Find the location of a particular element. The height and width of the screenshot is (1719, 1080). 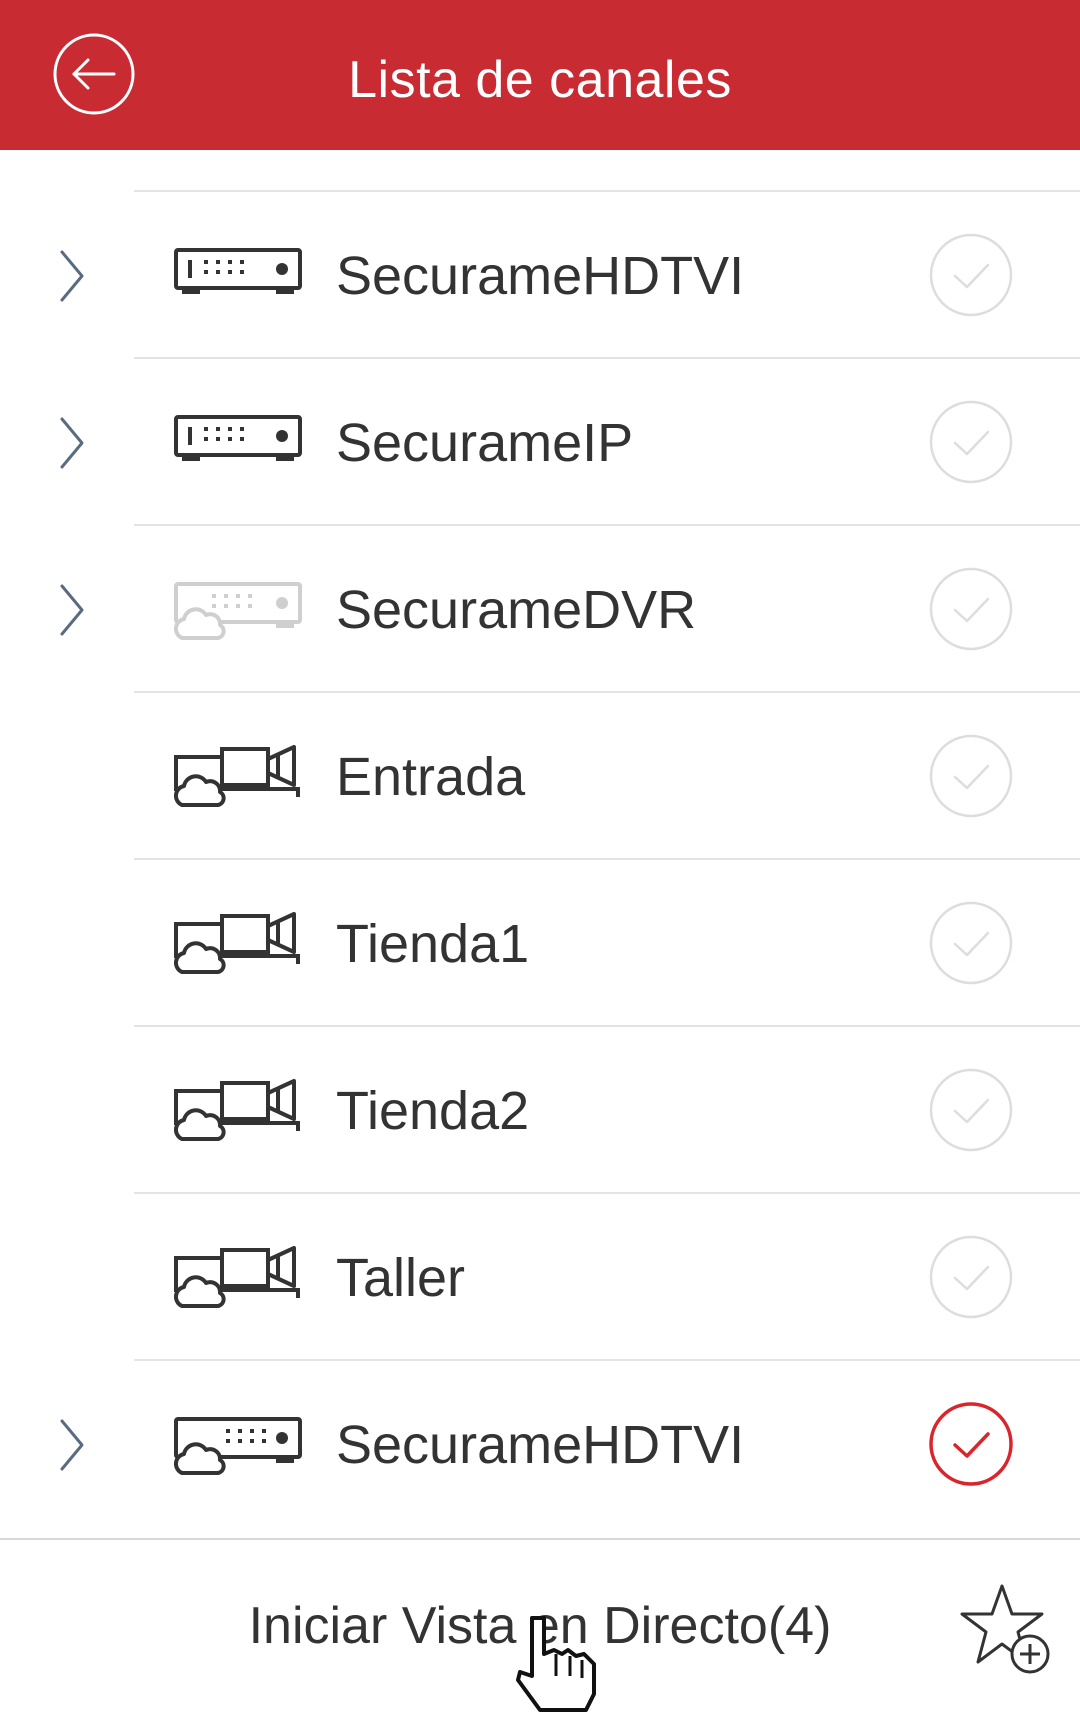

channel-row: SecurameDVR is located at coordinates (540, 609).